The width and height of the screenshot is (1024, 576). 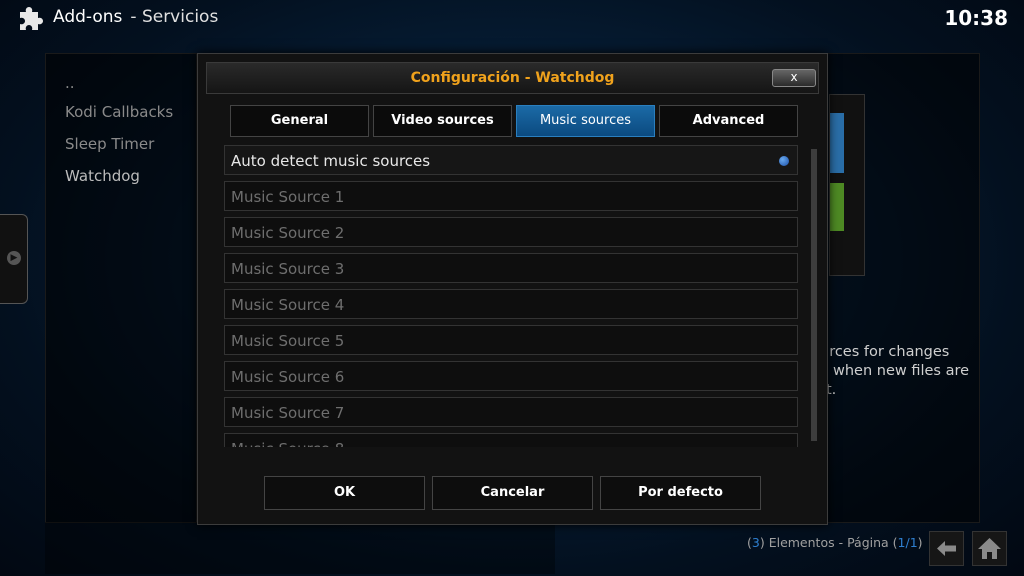 What do you see at coordinates (299, 121) in the screenshot?
I see `tab-general: General` at bounding box center [299, 121].